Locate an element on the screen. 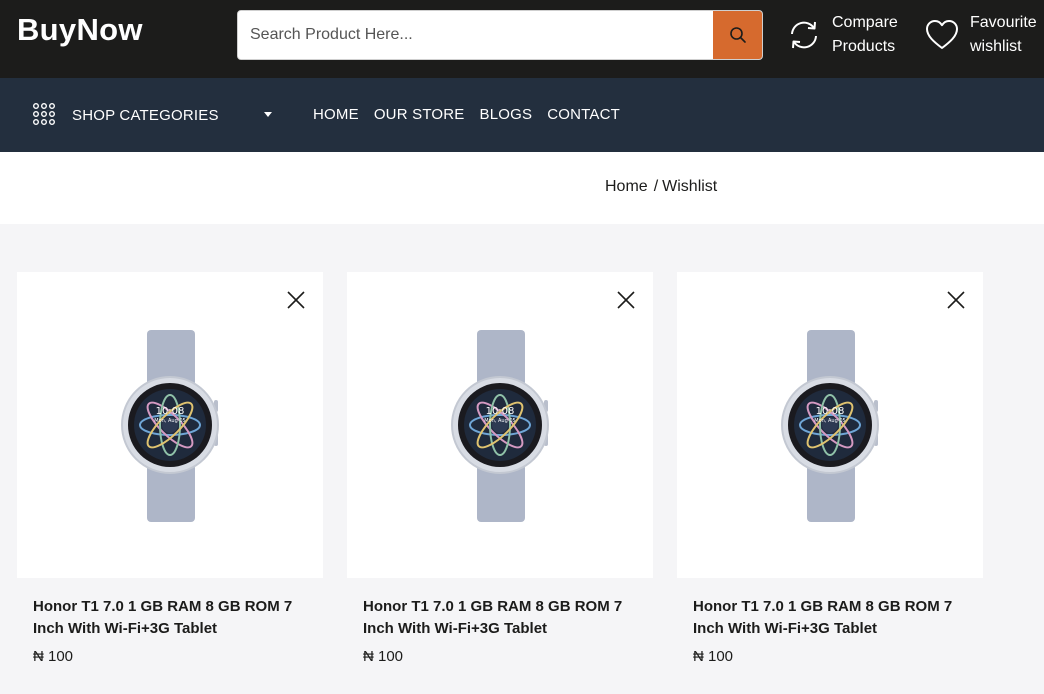  search-button is located at coordinates (737, 35).